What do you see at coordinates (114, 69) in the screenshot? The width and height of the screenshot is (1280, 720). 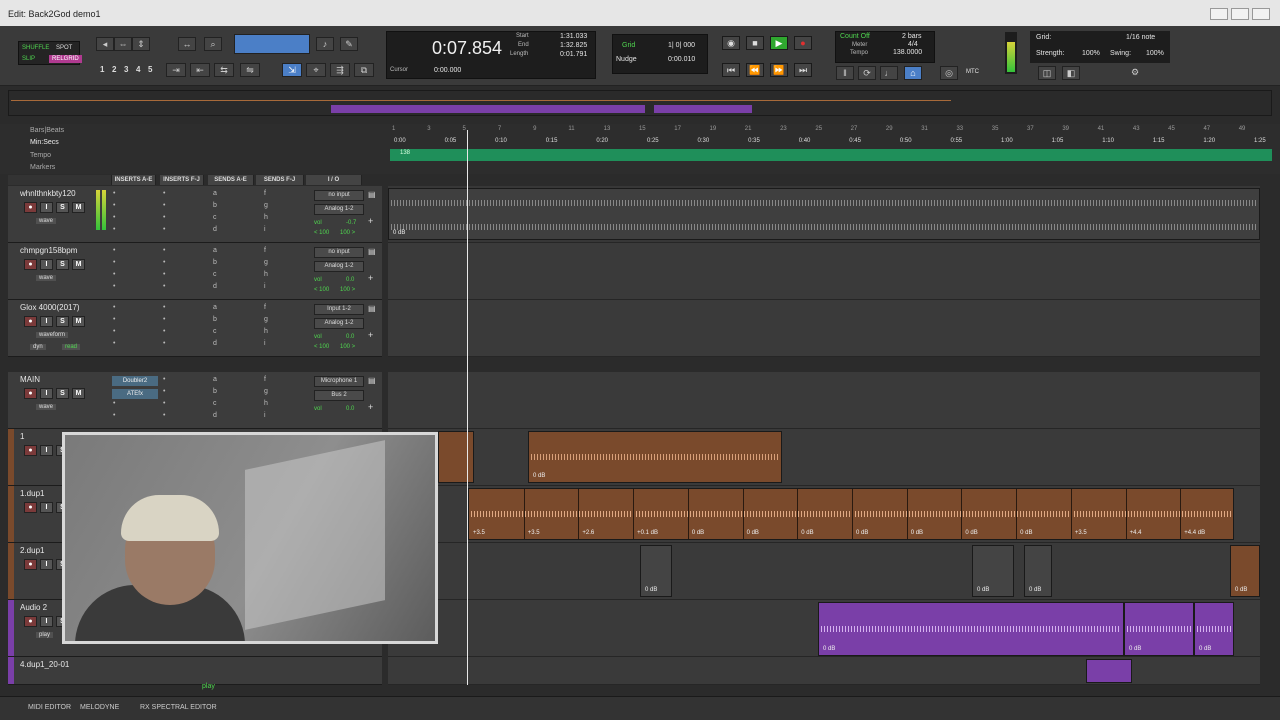 I see `zoom-preset-2: 2` at bounding box center [114, 69].